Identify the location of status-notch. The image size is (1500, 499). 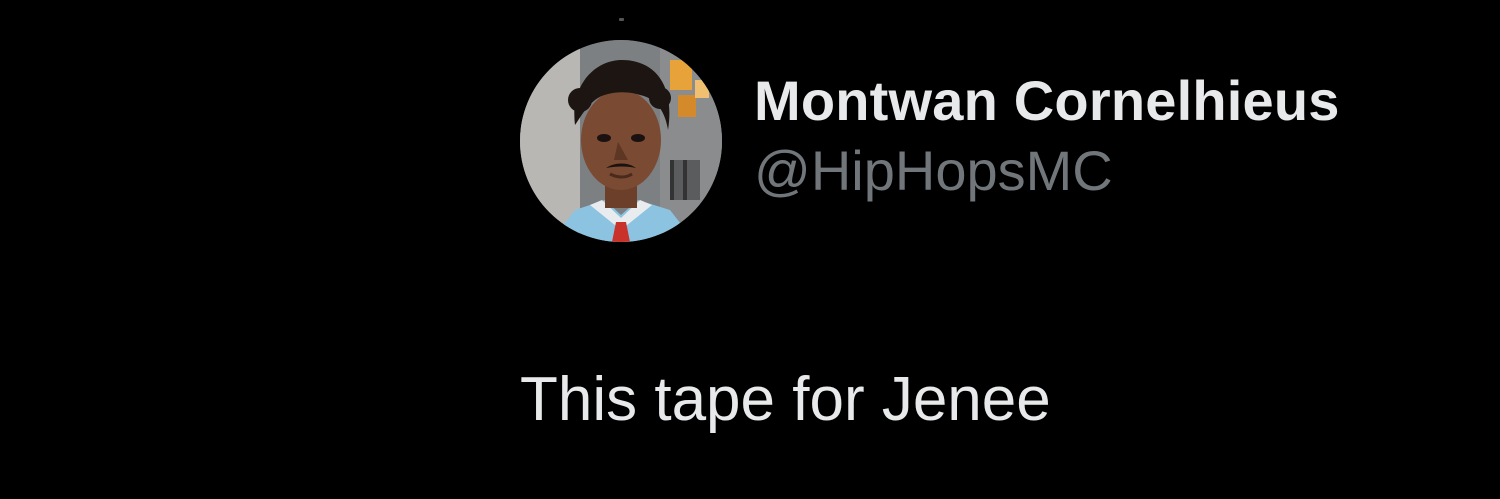
(621, 19).